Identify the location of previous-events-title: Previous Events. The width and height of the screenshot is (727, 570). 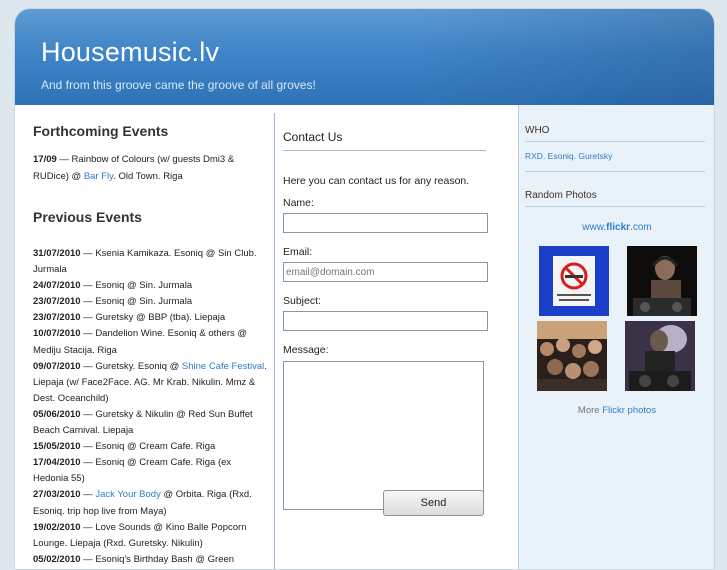
(87, 217).